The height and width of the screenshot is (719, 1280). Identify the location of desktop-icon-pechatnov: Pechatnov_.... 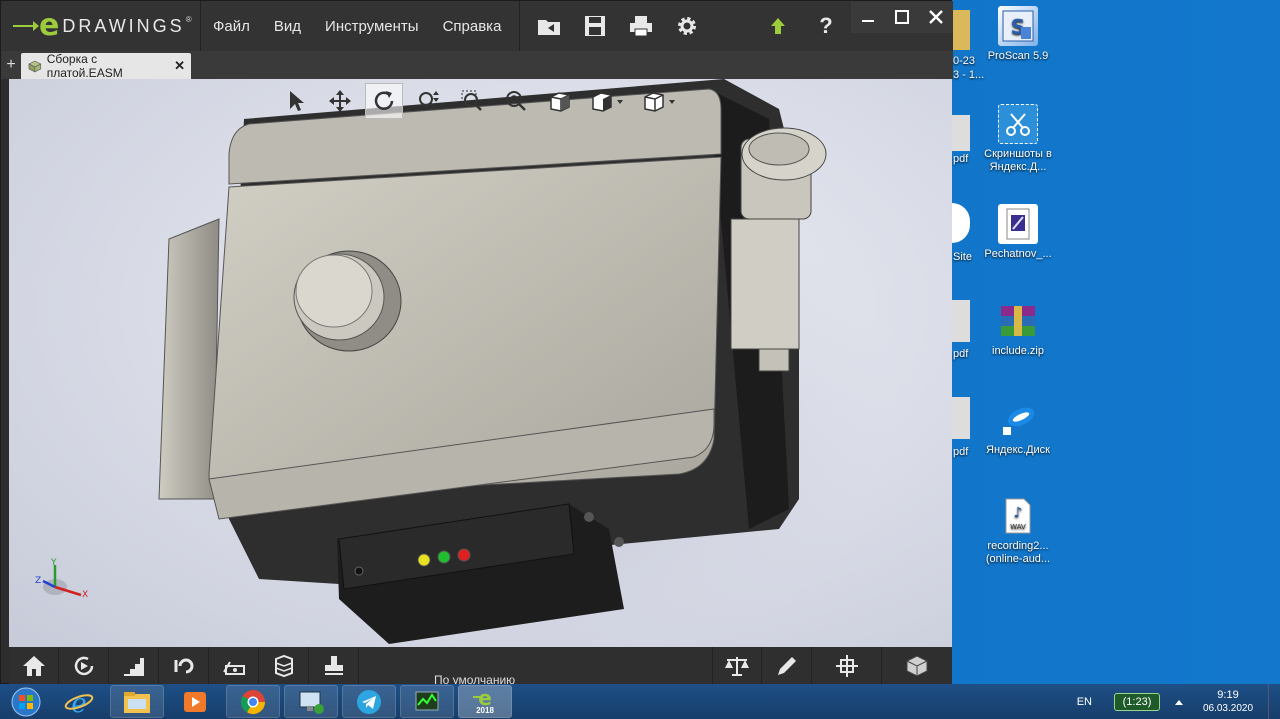
(1018, 232).